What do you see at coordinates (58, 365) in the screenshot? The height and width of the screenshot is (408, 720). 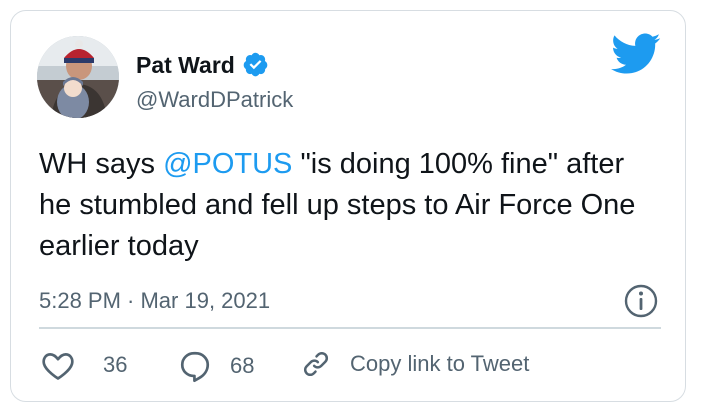 I see `heart-icon` at bounding box center [58, 365].